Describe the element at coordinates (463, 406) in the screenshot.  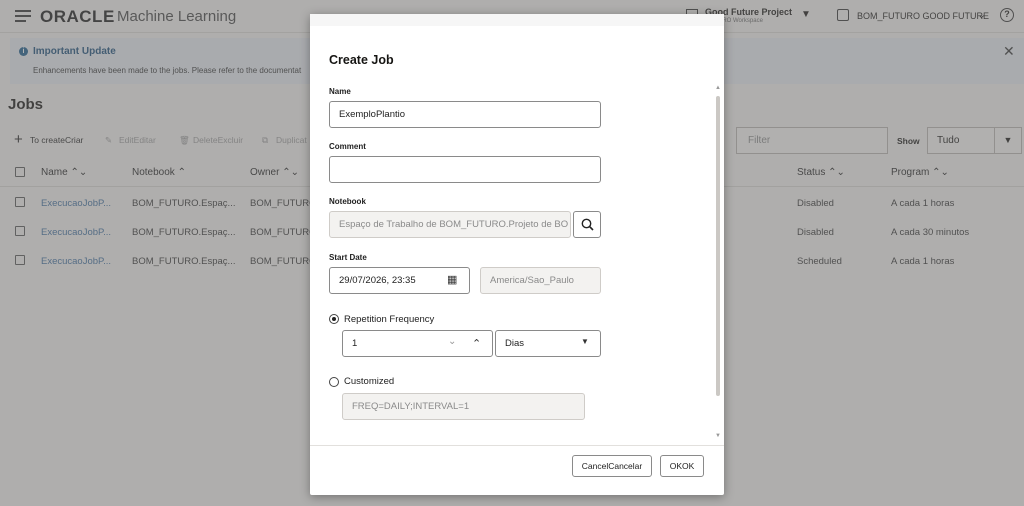
I see `customized-input: FREQ=DAILY;INTERVAL=1` at that location.